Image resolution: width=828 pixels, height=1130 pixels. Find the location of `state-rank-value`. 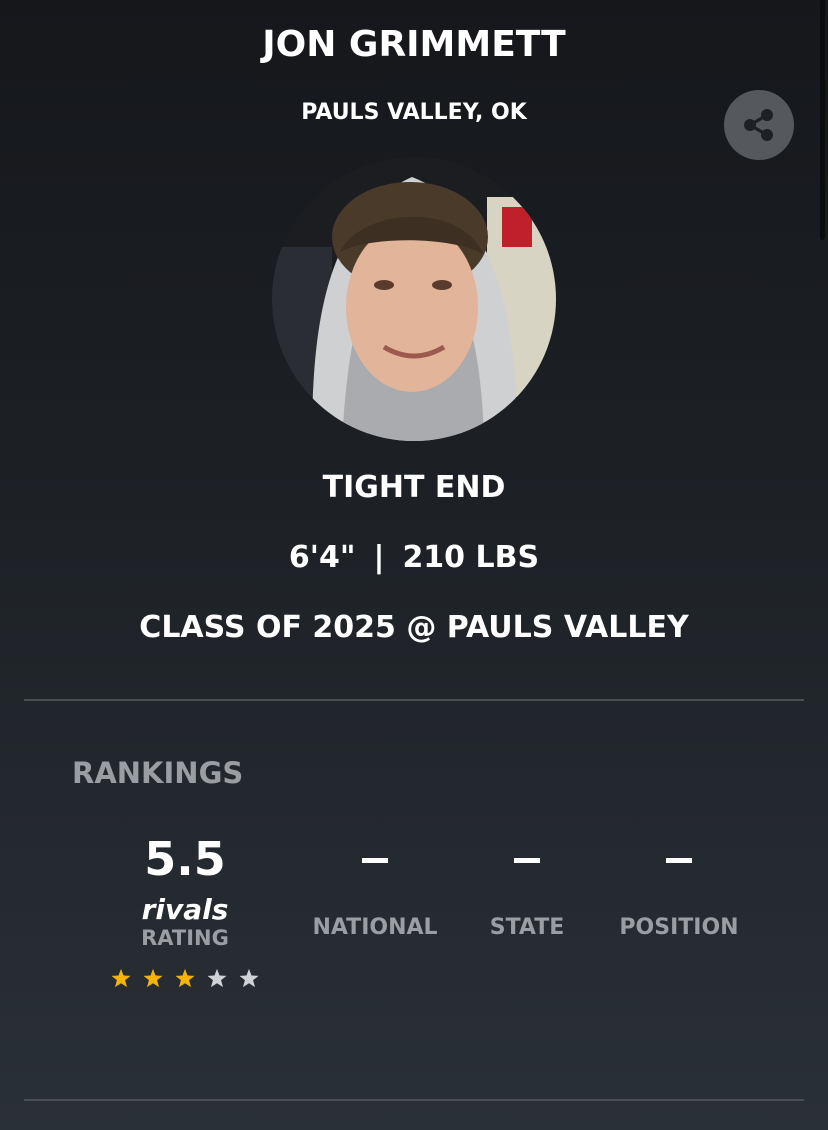

state-rank-value is located at coordinates (527, 860).